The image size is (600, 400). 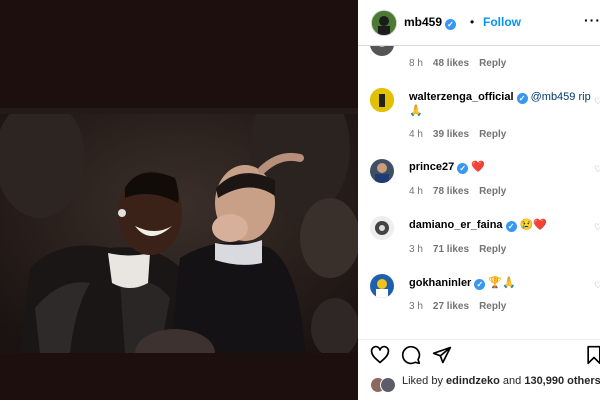 What do you see at coordinates (451, 249) in the screenshot?
I see `comment-likes: 71 likes` at bounding box center [451, 249].